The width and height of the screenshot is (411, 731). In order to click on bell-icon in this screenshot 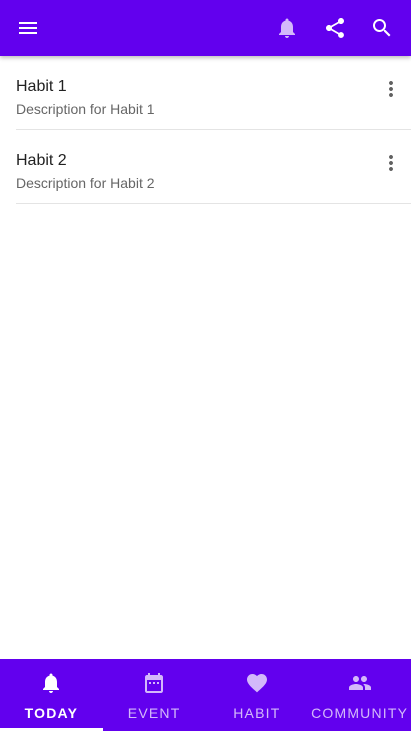, I will do `click(51, 683)`.